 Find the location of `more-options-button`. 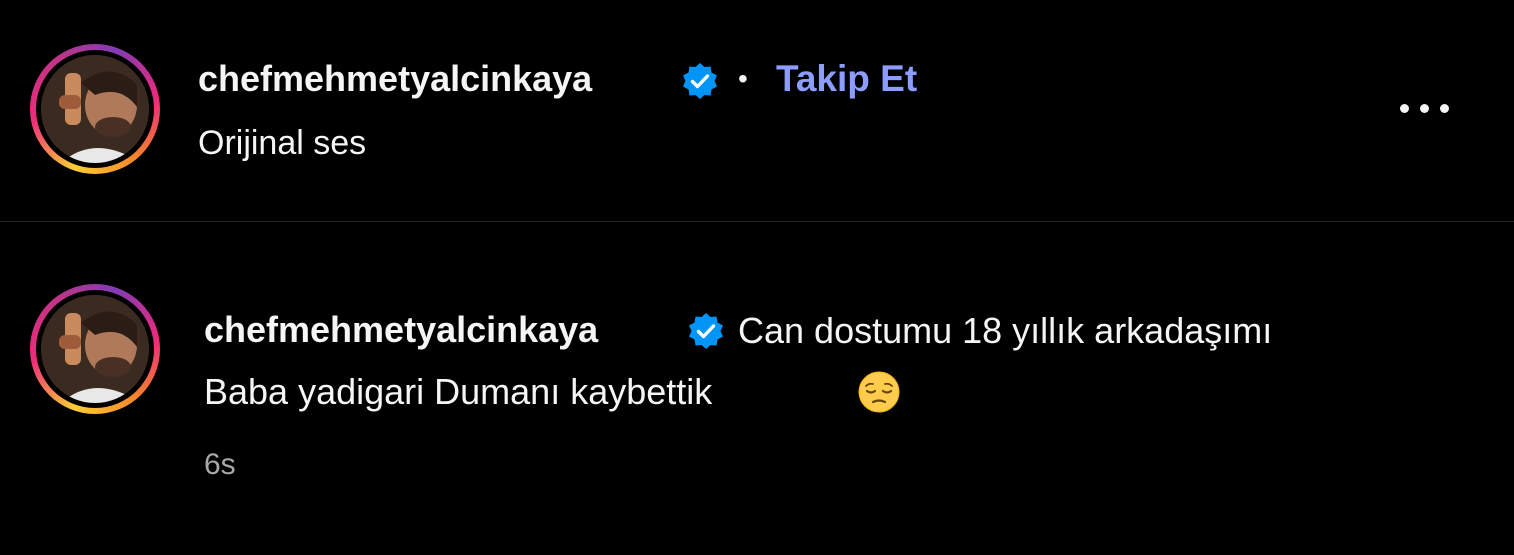

more-options-button is located at coordinates (1426, 109).